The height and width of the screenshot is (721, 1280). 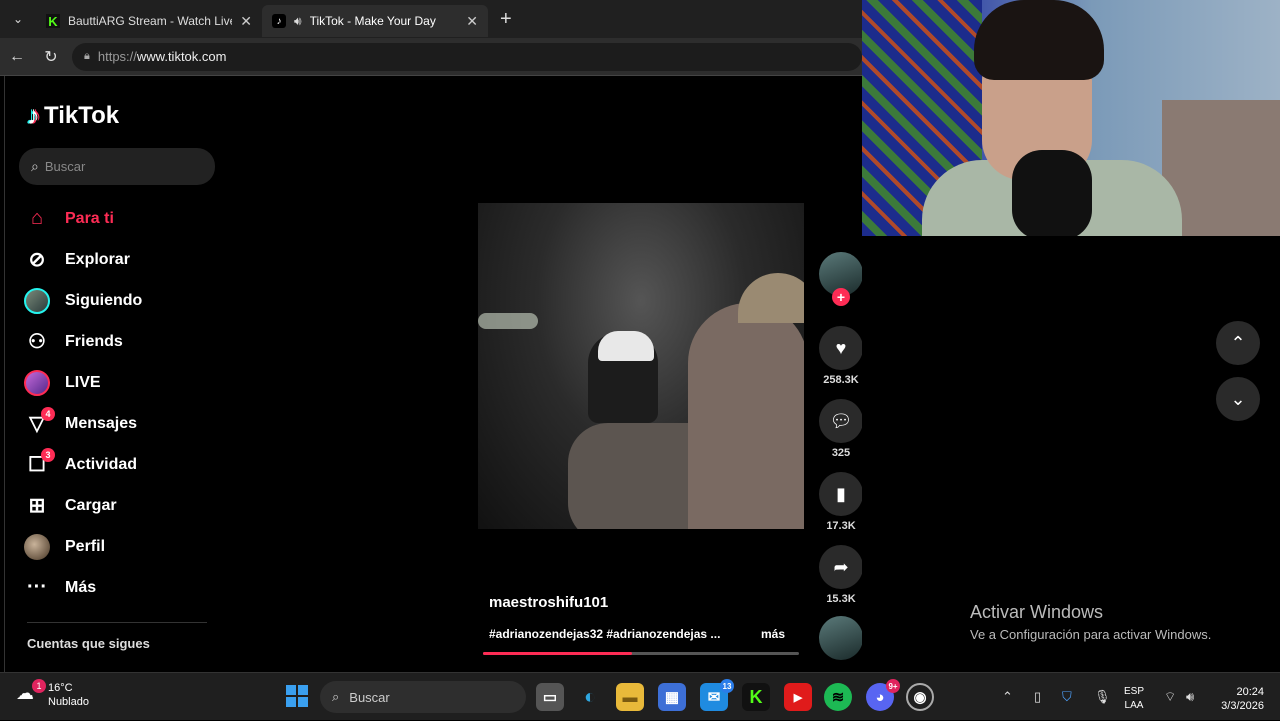 I want to click on kick-icon: K, so click(x=756, y=697).